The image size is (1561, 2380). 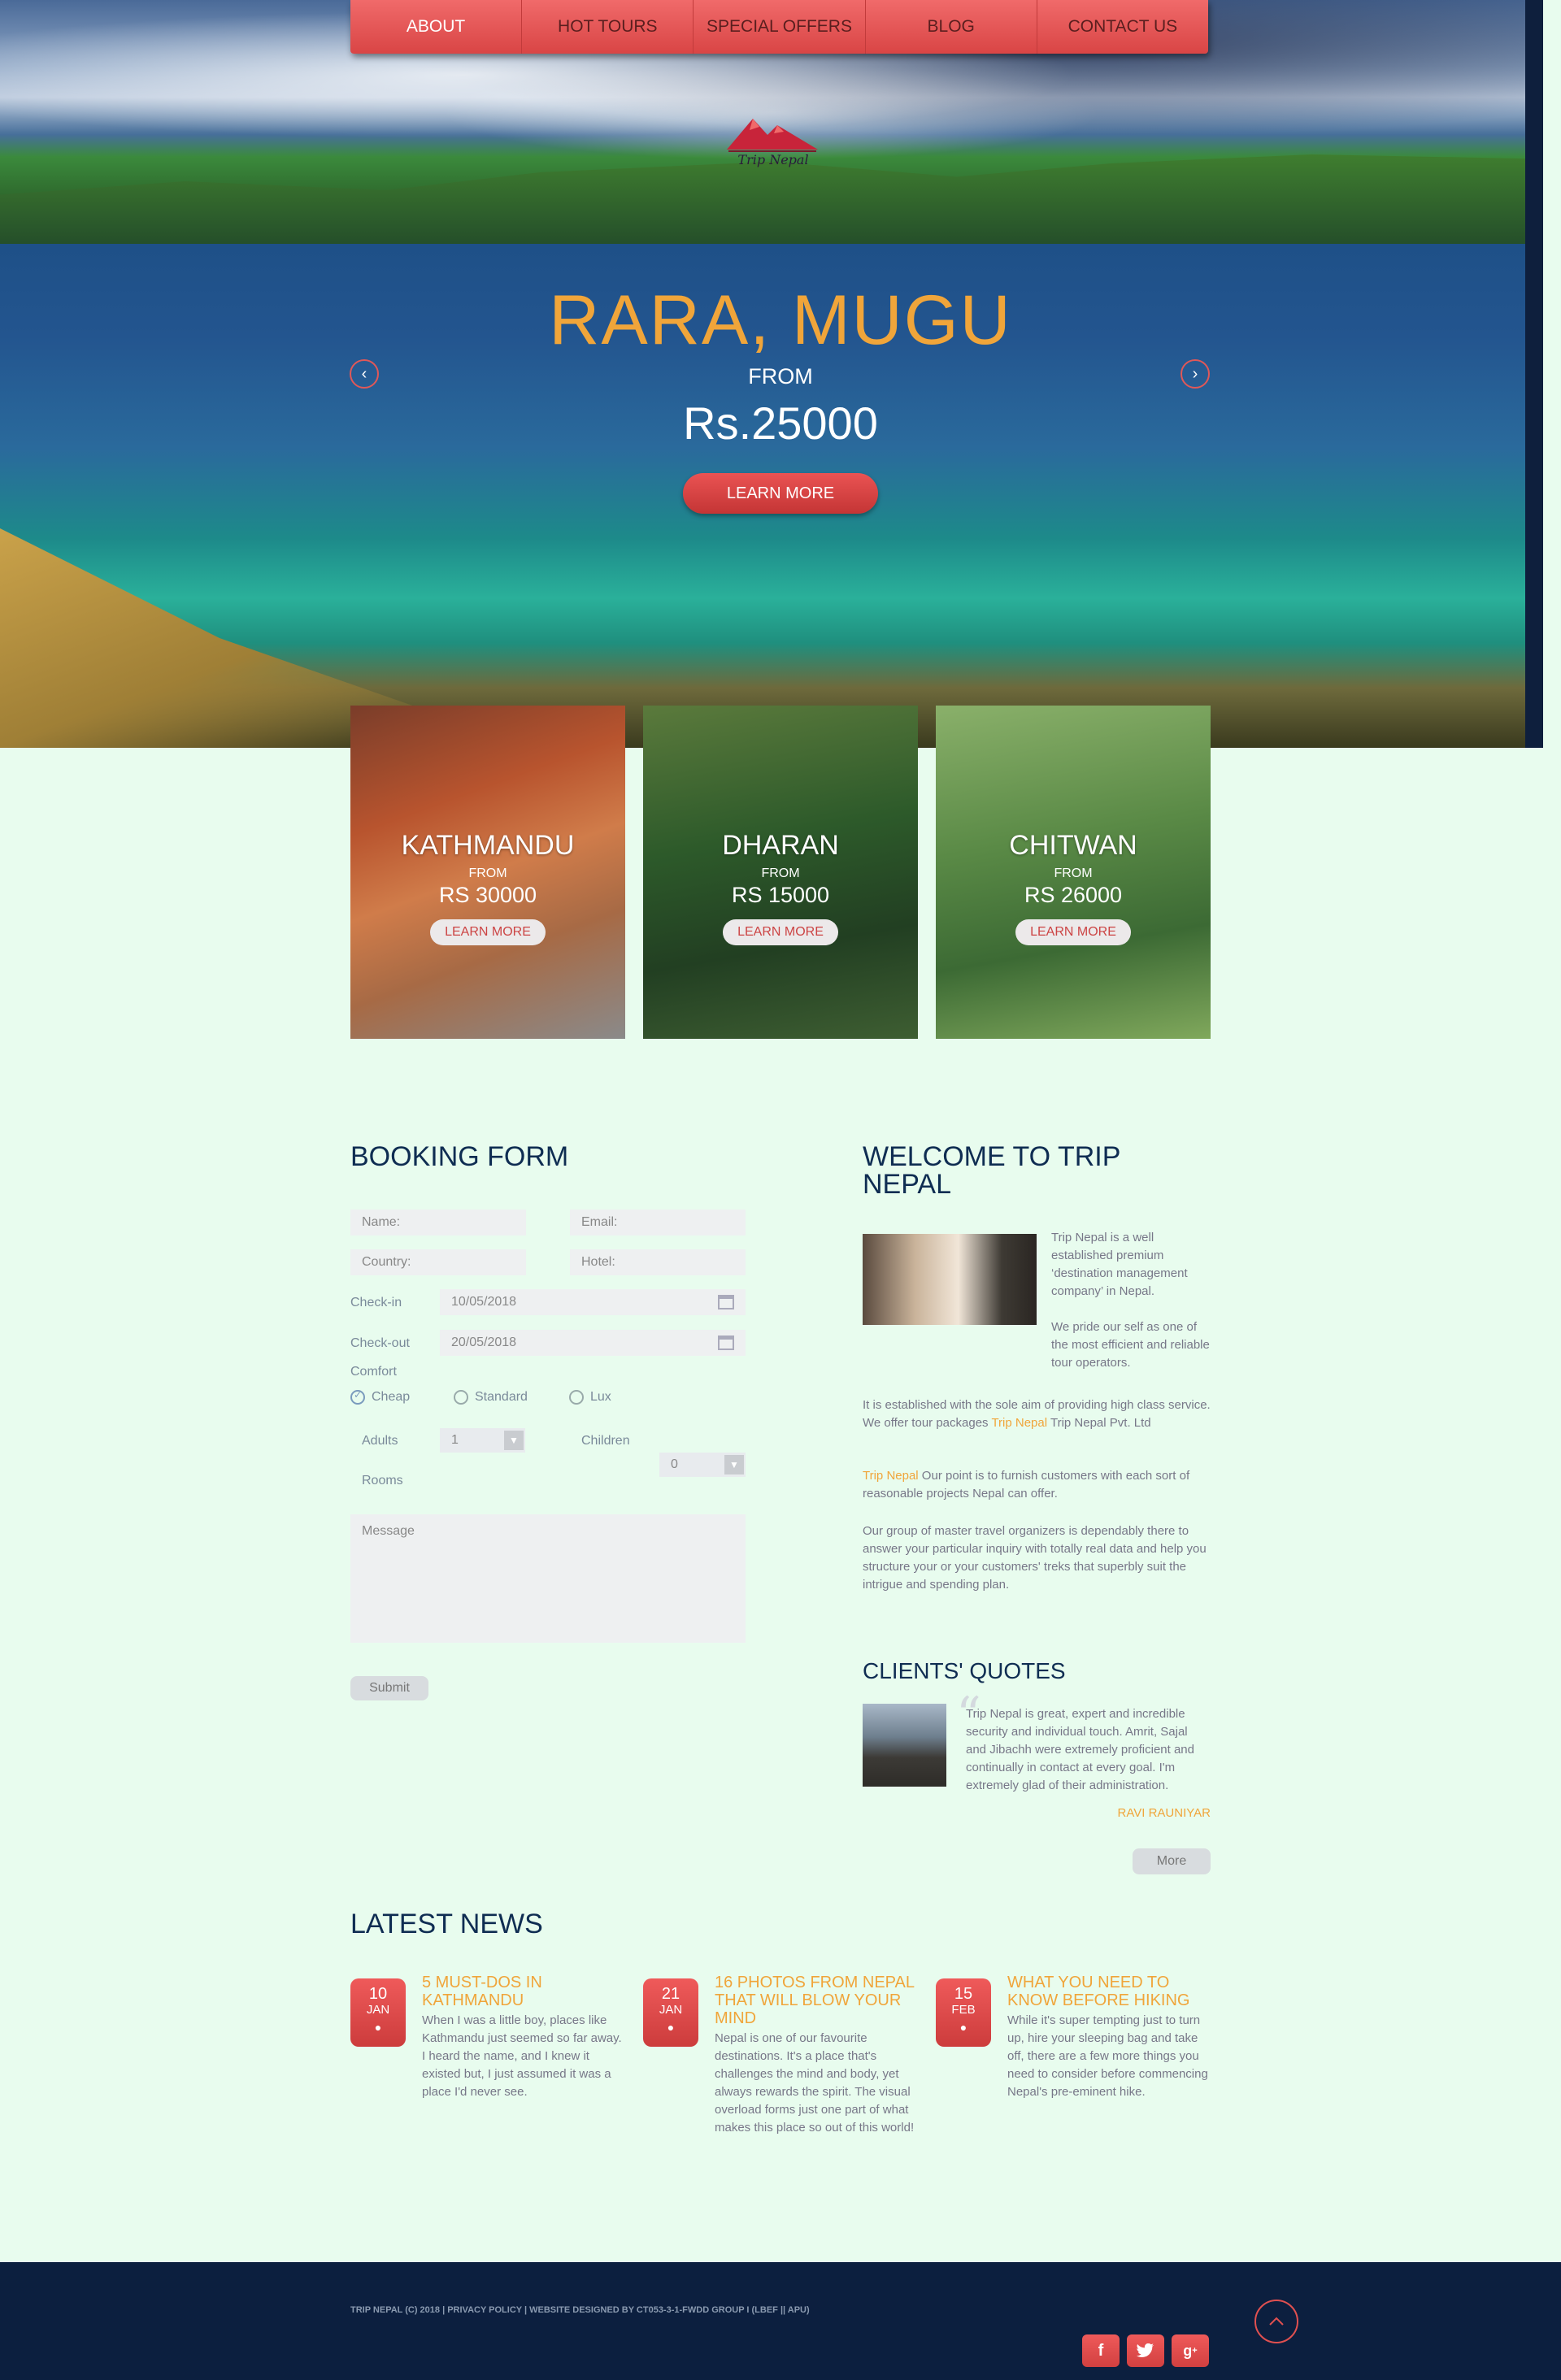 I want to click on children-select: 0 ▼, so click(x=702, y=1465).